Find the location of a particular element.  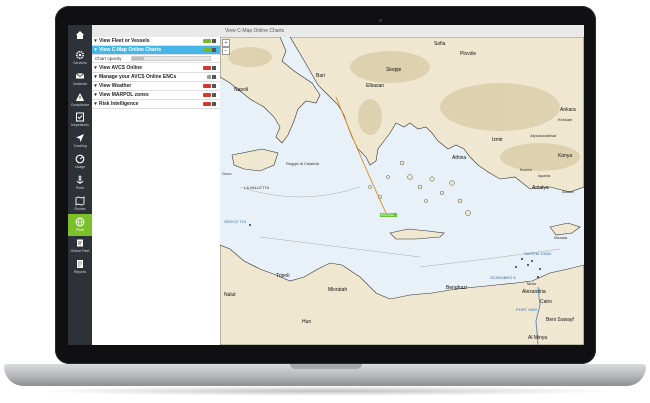

city-label: Cairo is located at coordinates (546, 302).